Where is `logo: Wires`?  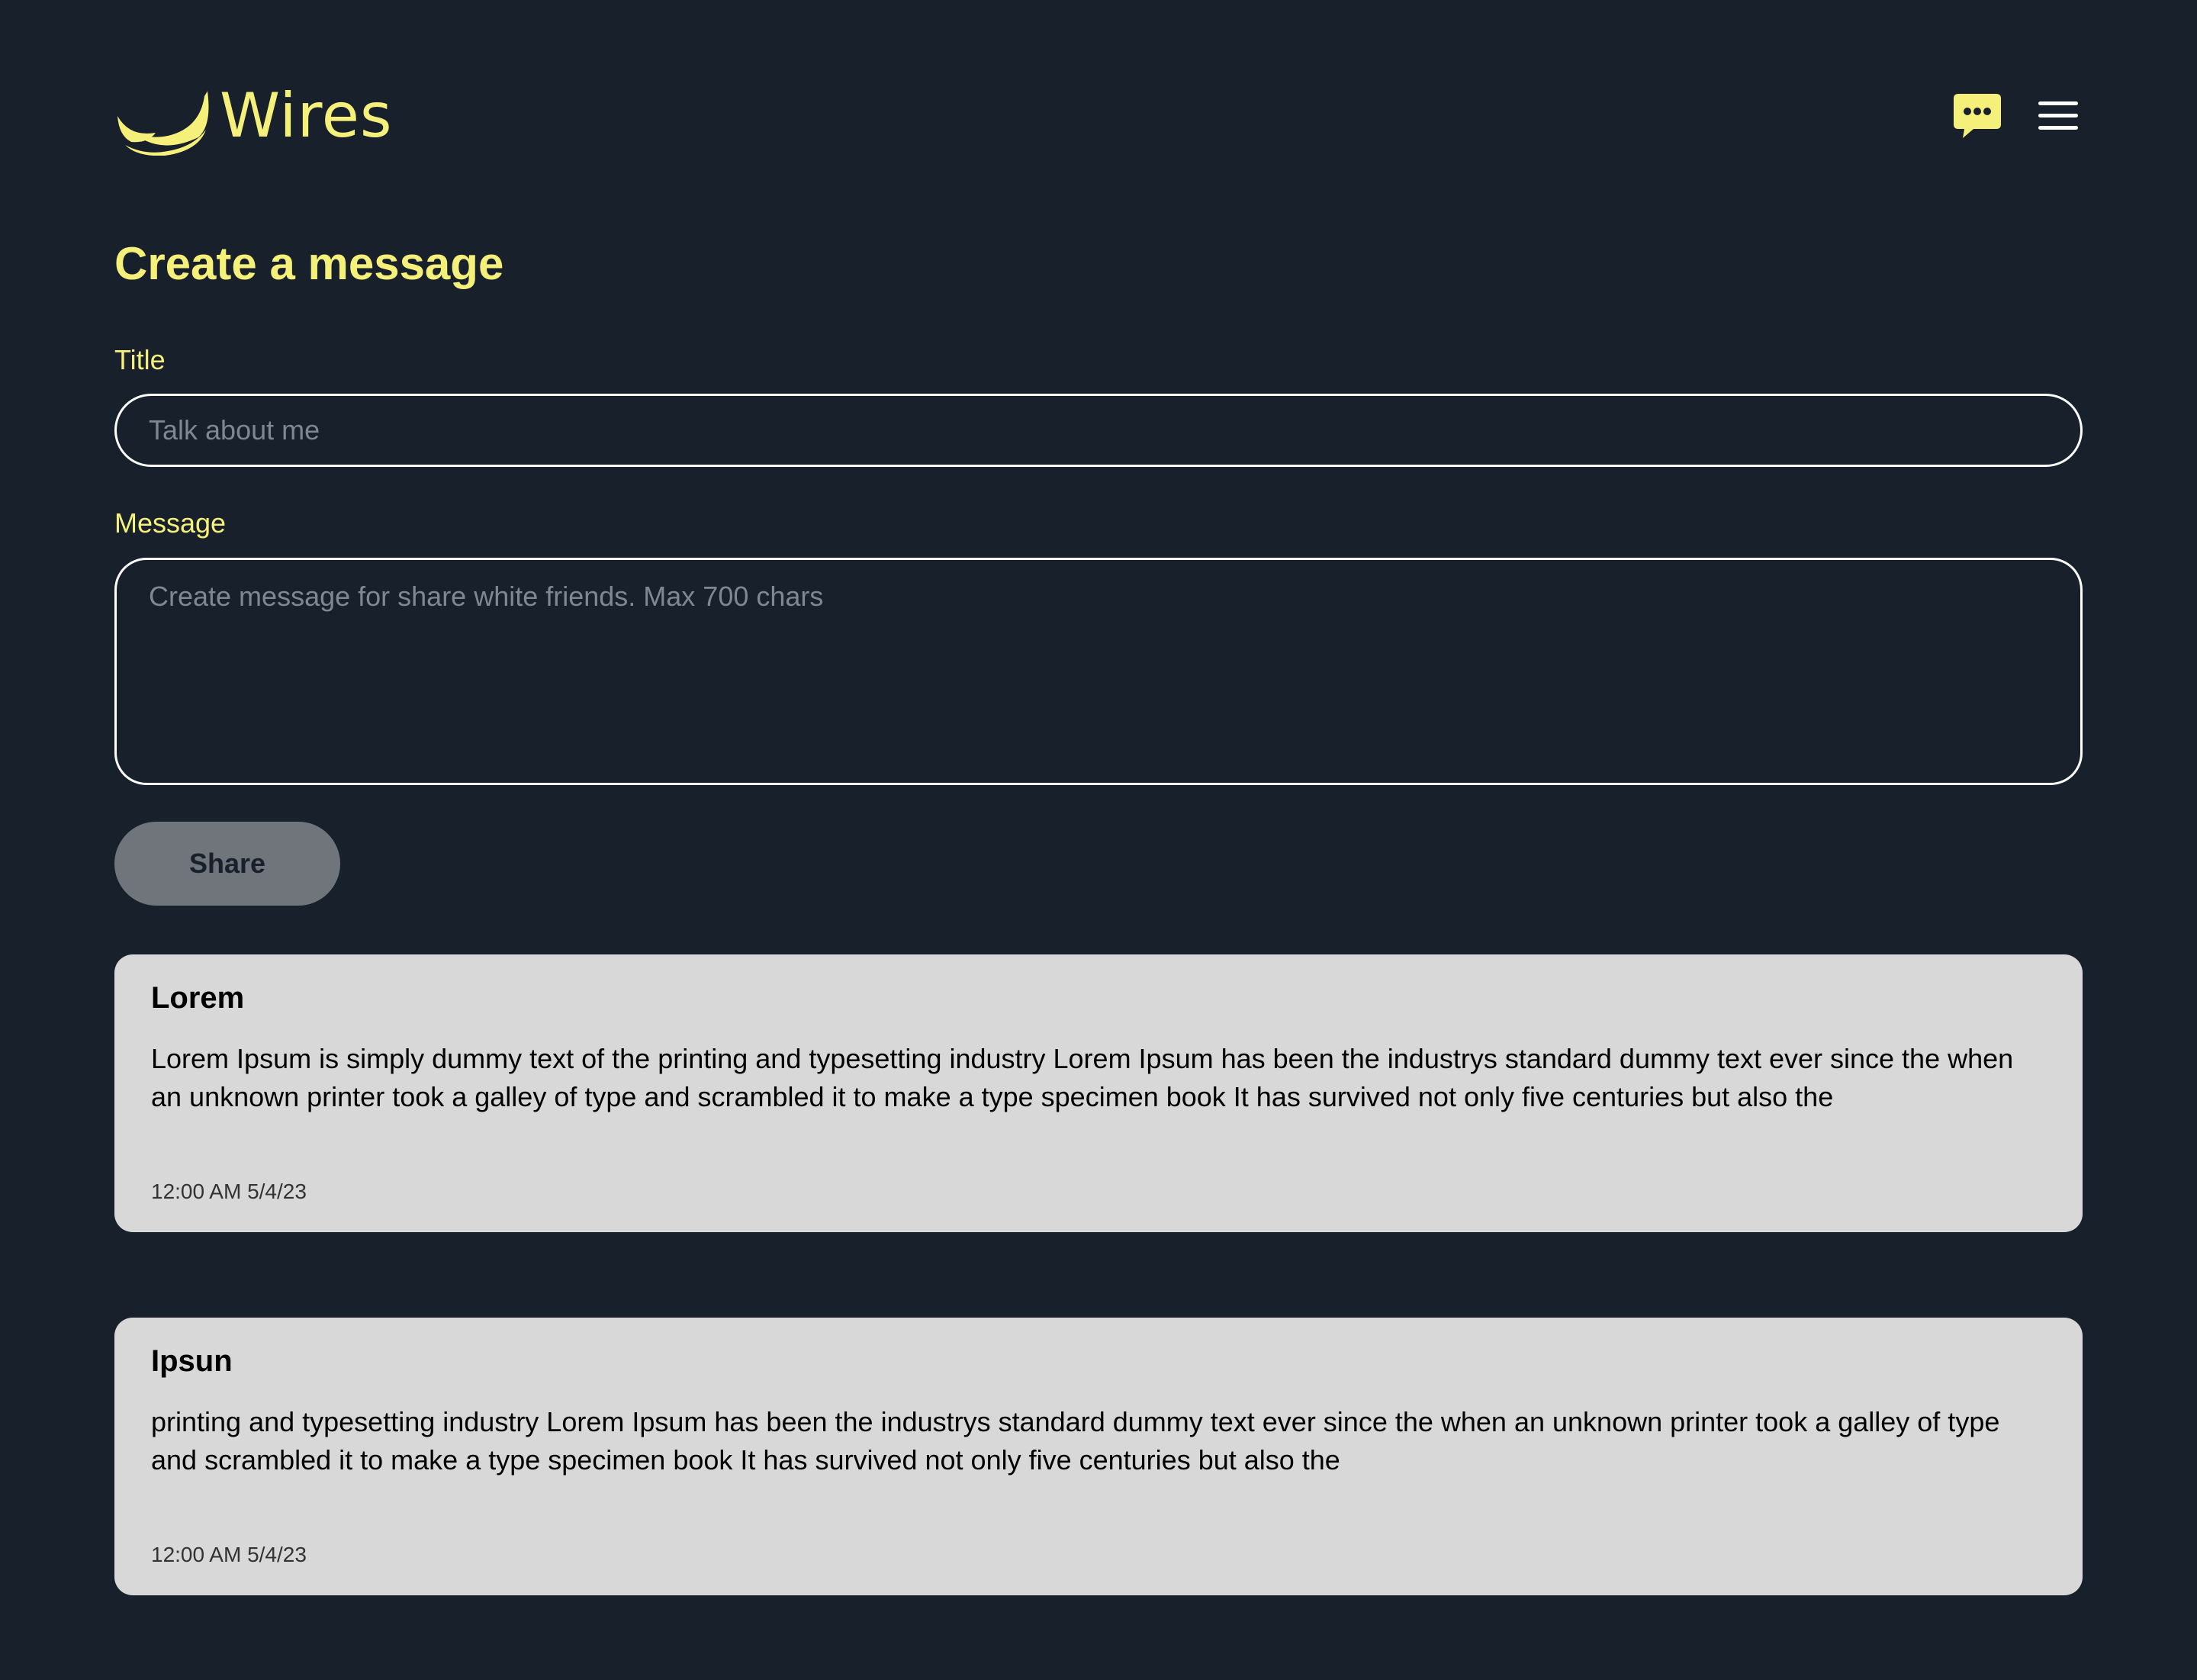
logo: Wires is located at coordinates (253, 118).